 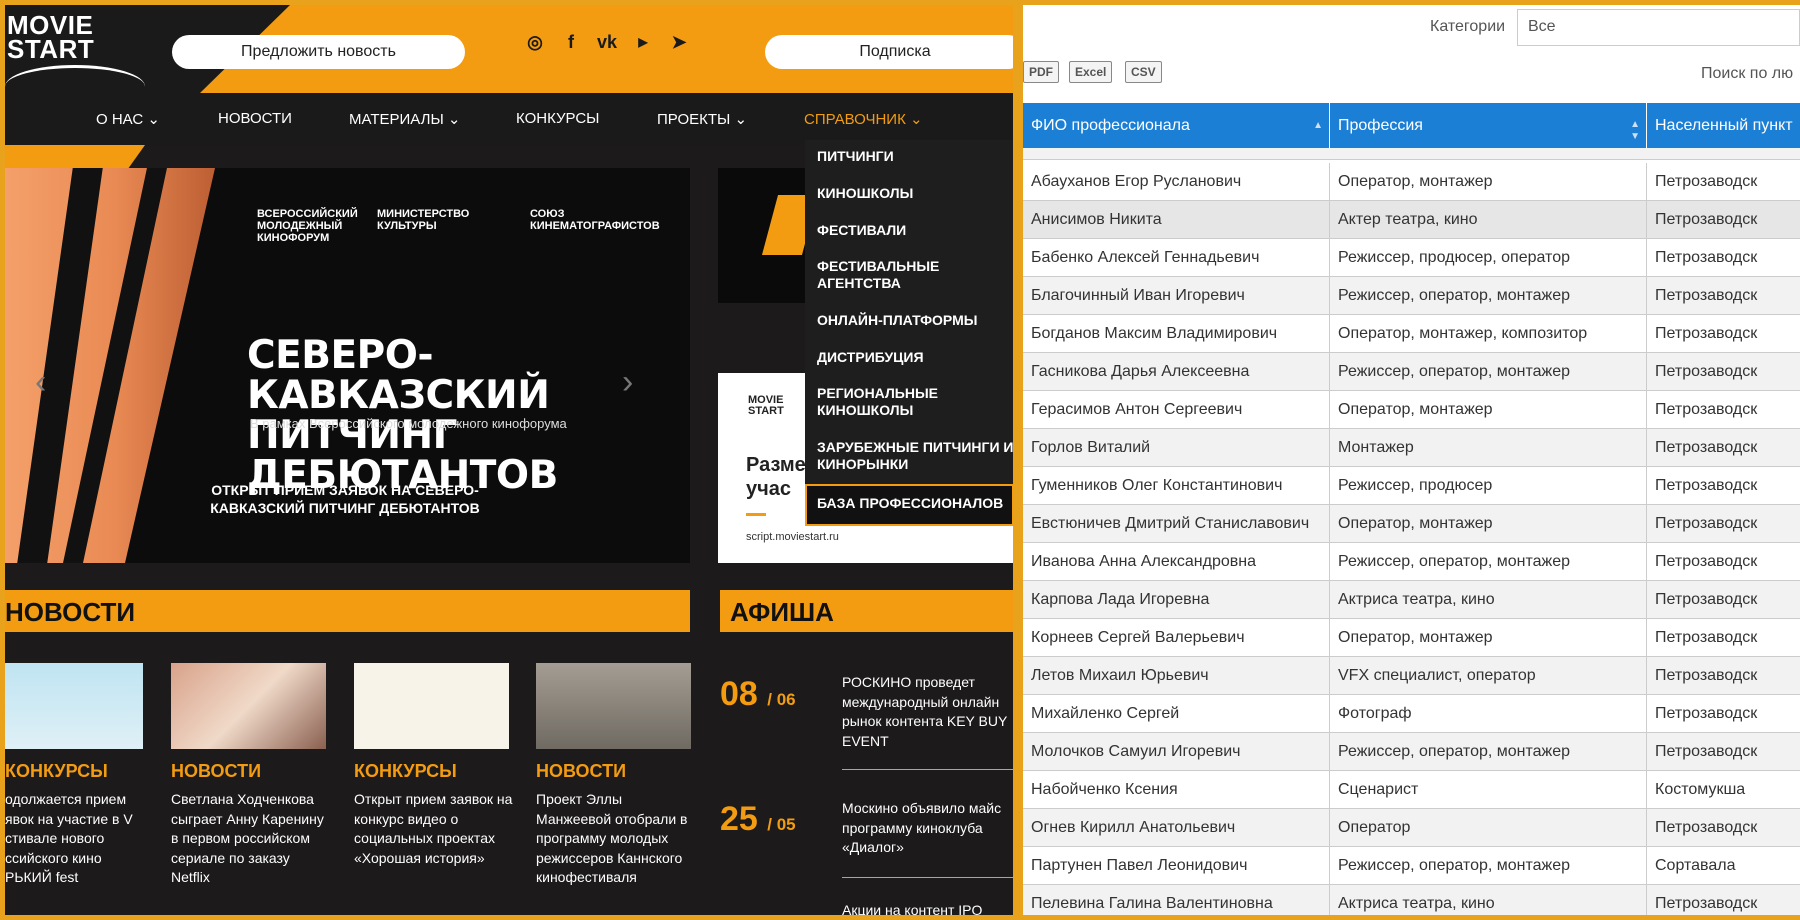 I want to click on union-logo: СОЮЗ КИНЕМАТОГРАФИСТОВ, so click(x=595, y=220).